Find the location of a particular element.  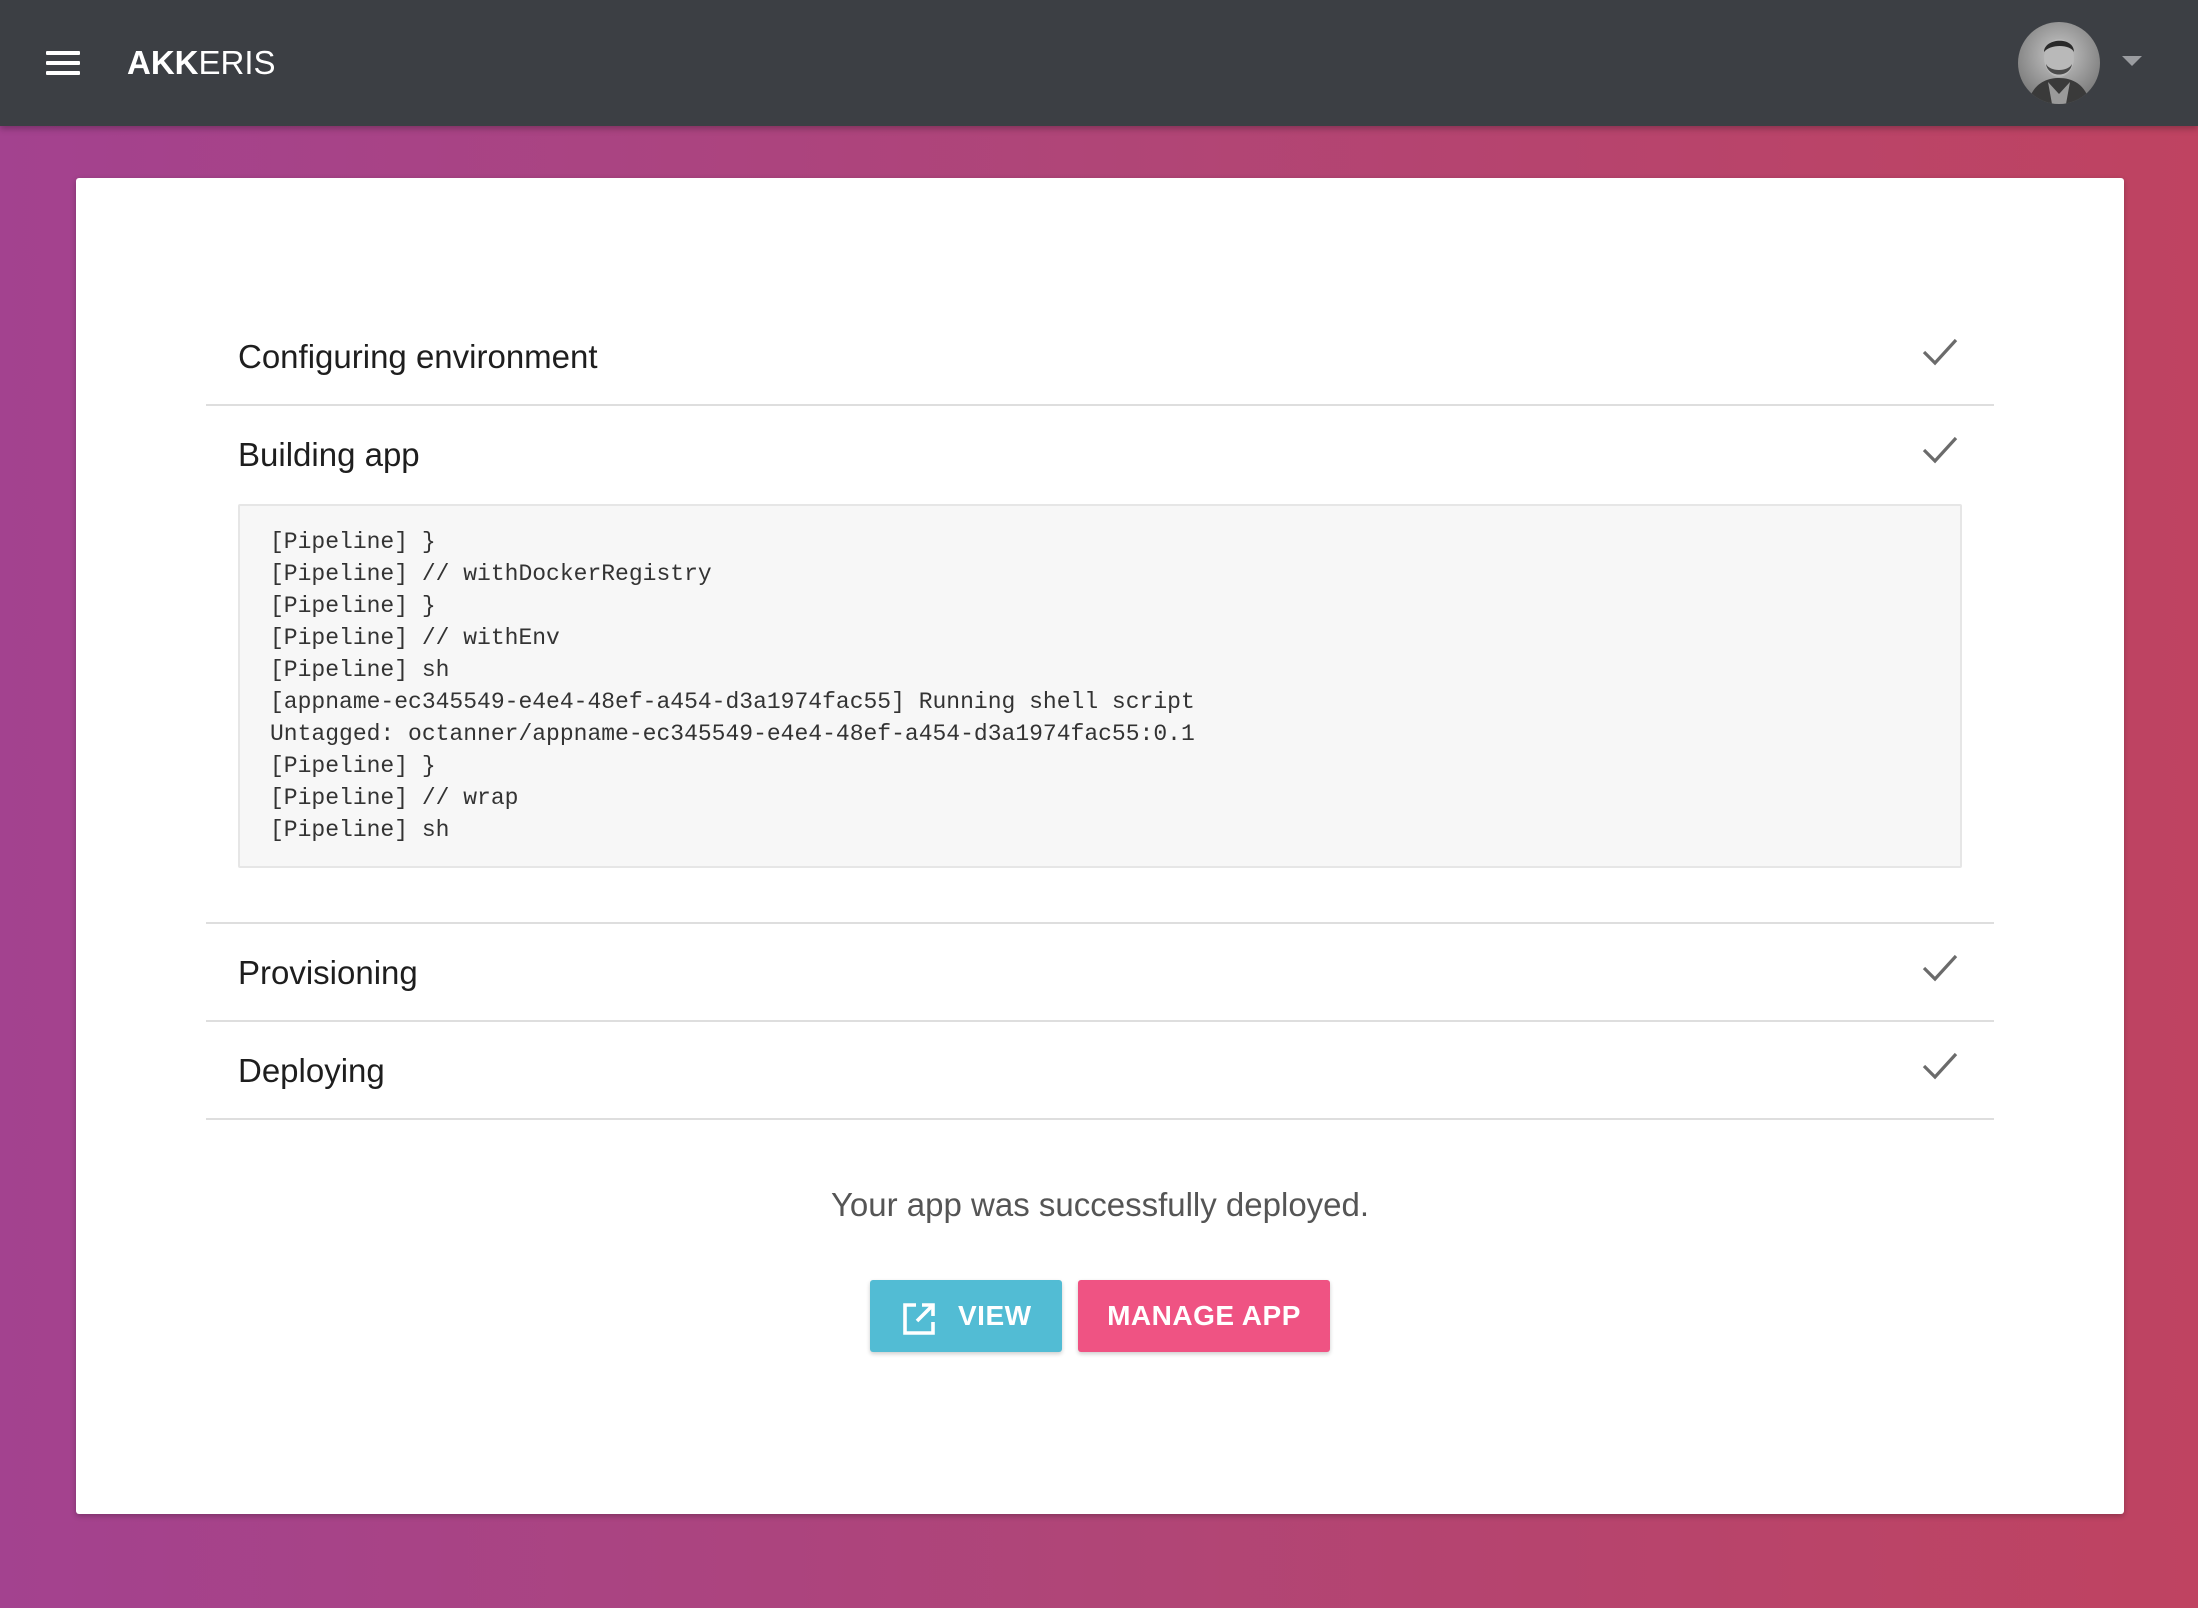

log-line: [Pipeline] // withEnv is located at coordinates (415, 638).